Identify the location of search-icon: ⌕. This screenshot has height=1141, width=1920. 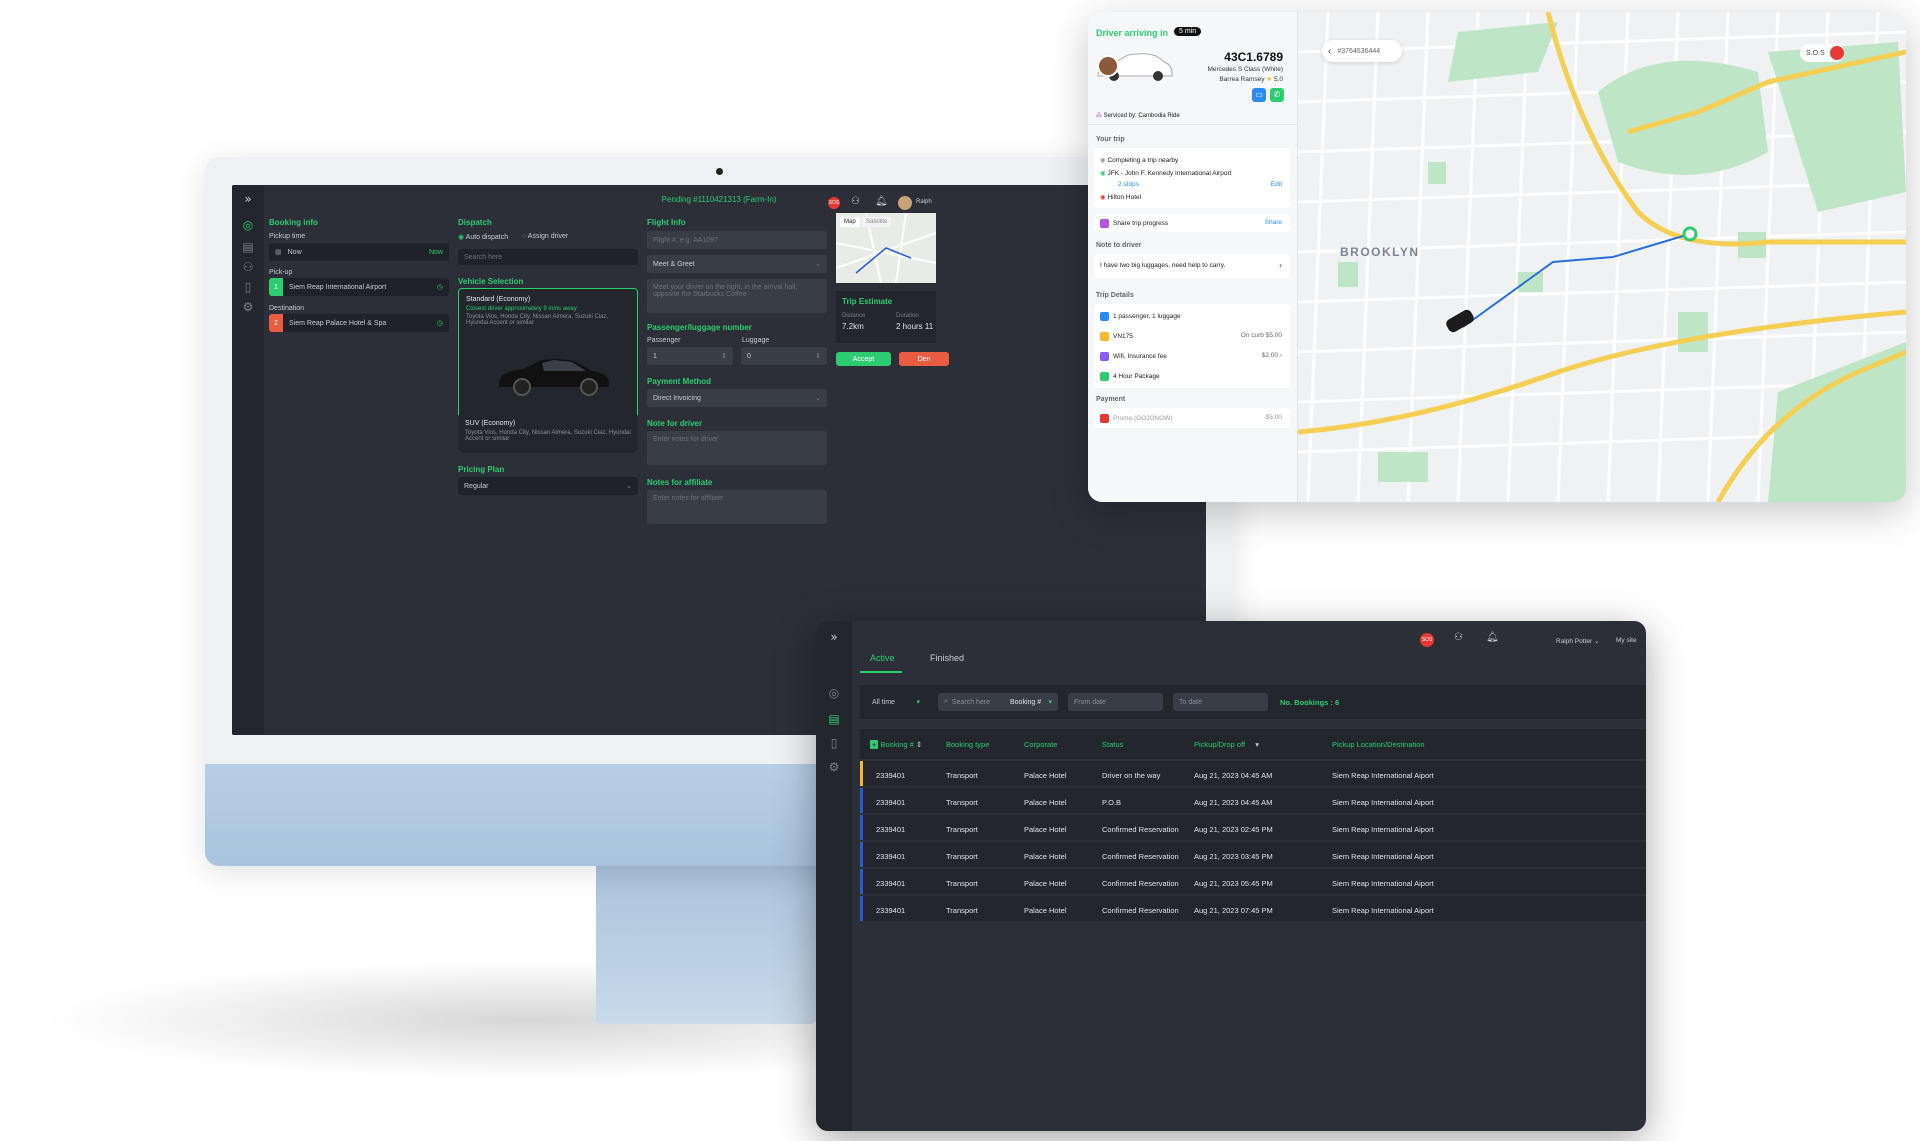
(946, 701).